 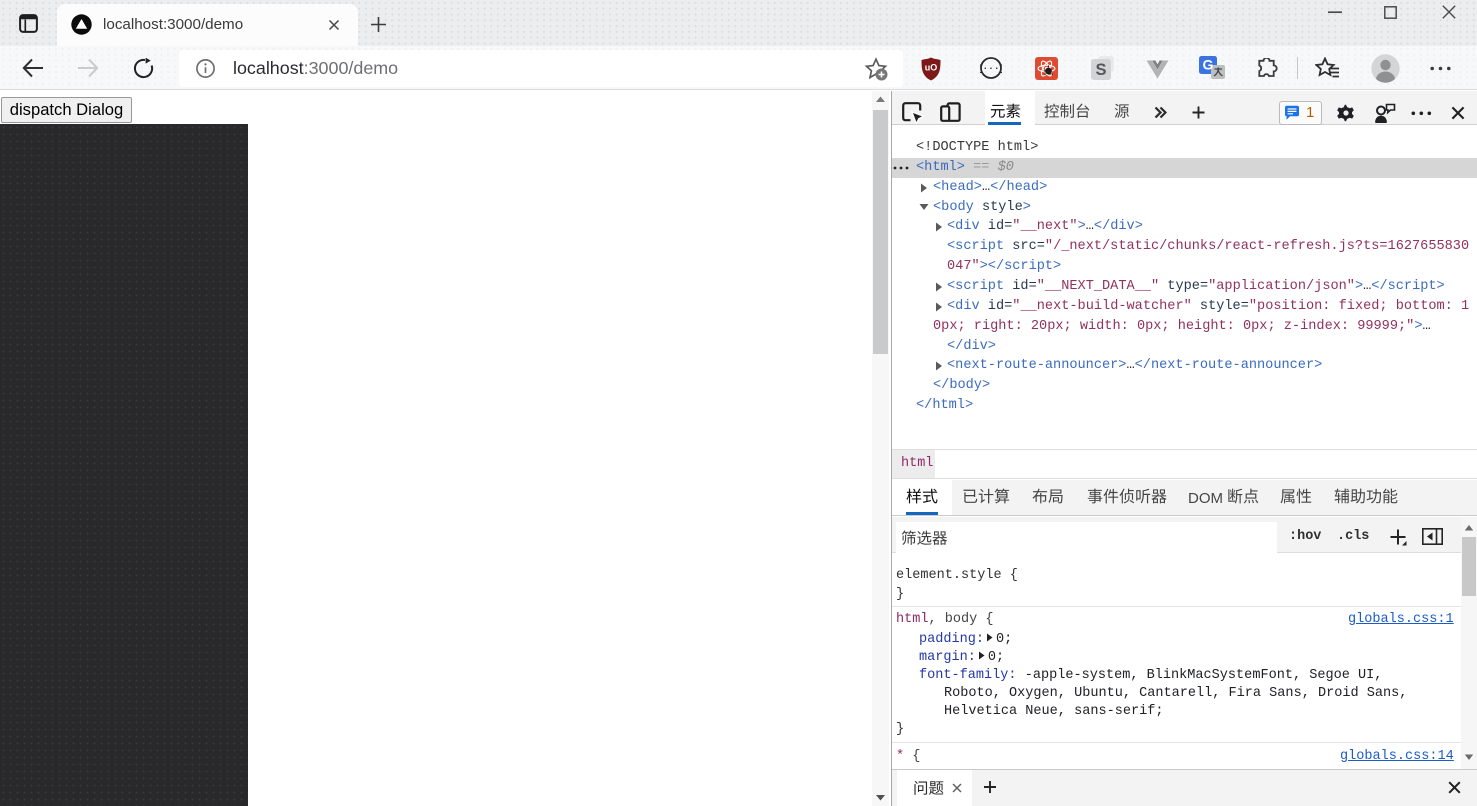 What do you see at coordinates (1100, 70) in the screenshot?
I see `svg-text: S` at bounding box center [1100, 70].